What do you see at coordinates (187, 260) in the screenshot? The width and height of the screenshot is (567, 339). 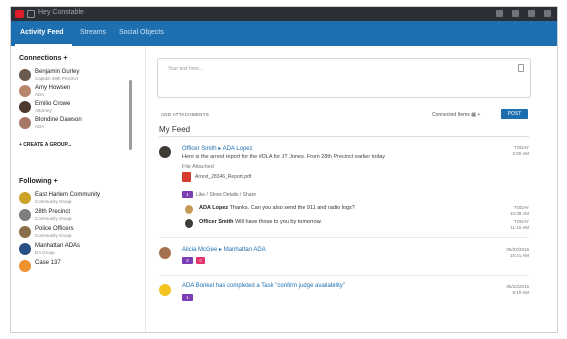 I see `tag-count-badge: 2` at bounding box center [187, 260].